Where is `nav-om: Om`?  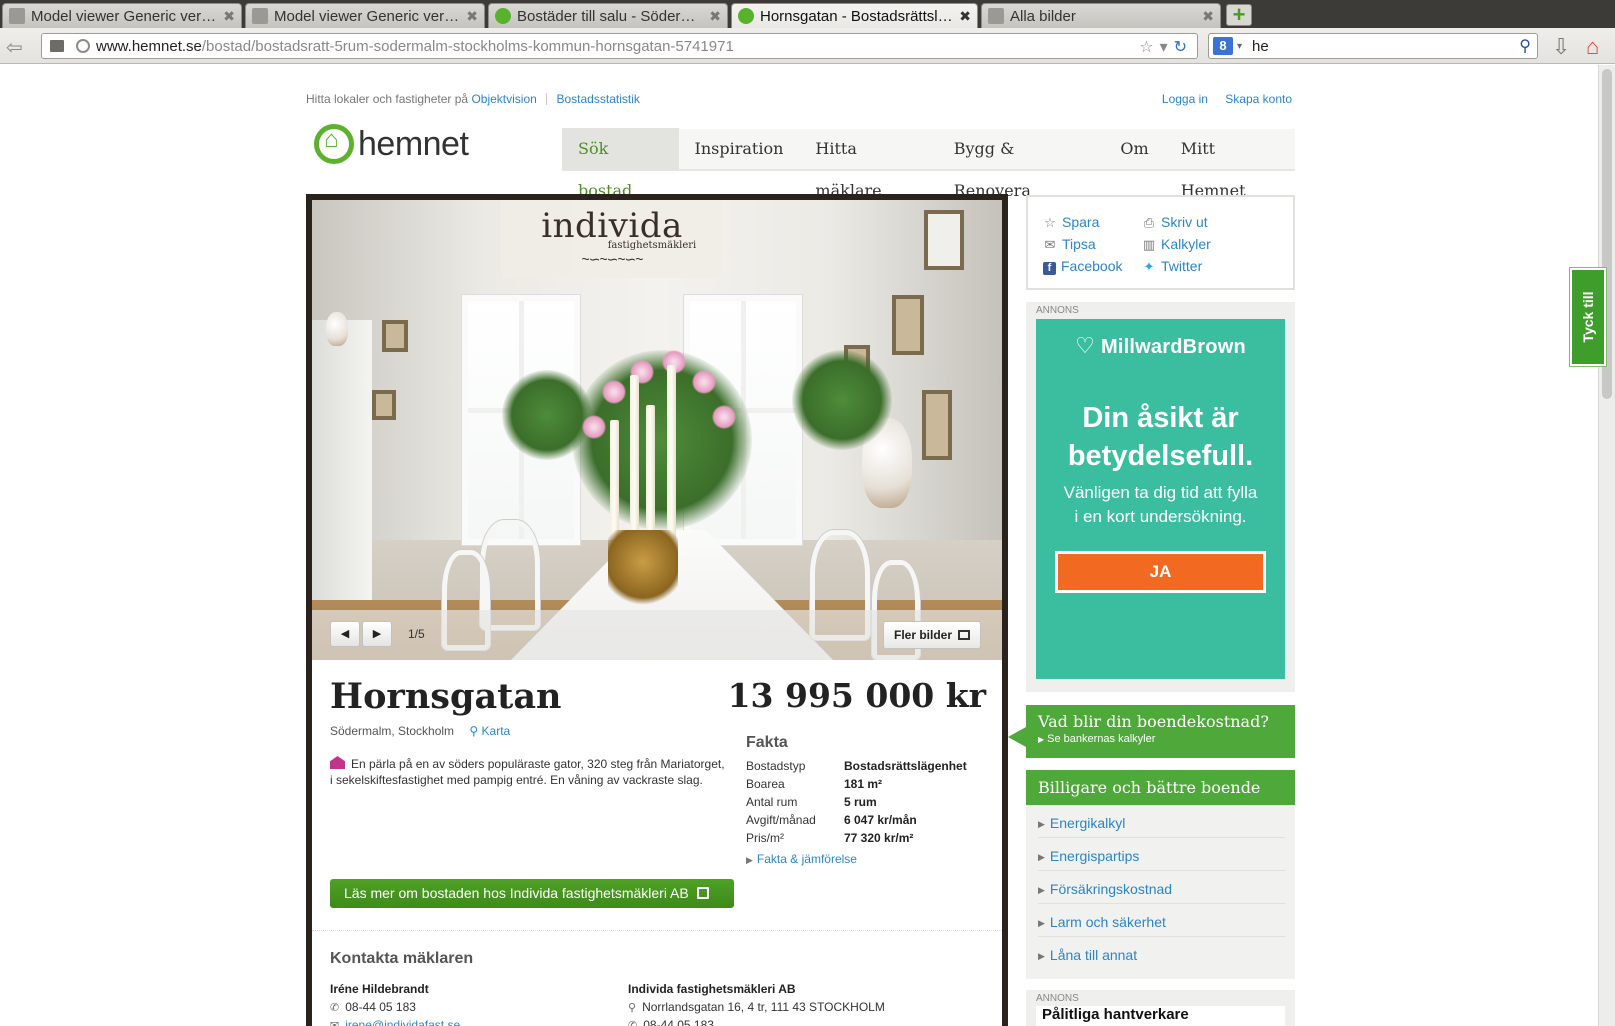 nav-om: Om is located at coordinates (1134, 149).